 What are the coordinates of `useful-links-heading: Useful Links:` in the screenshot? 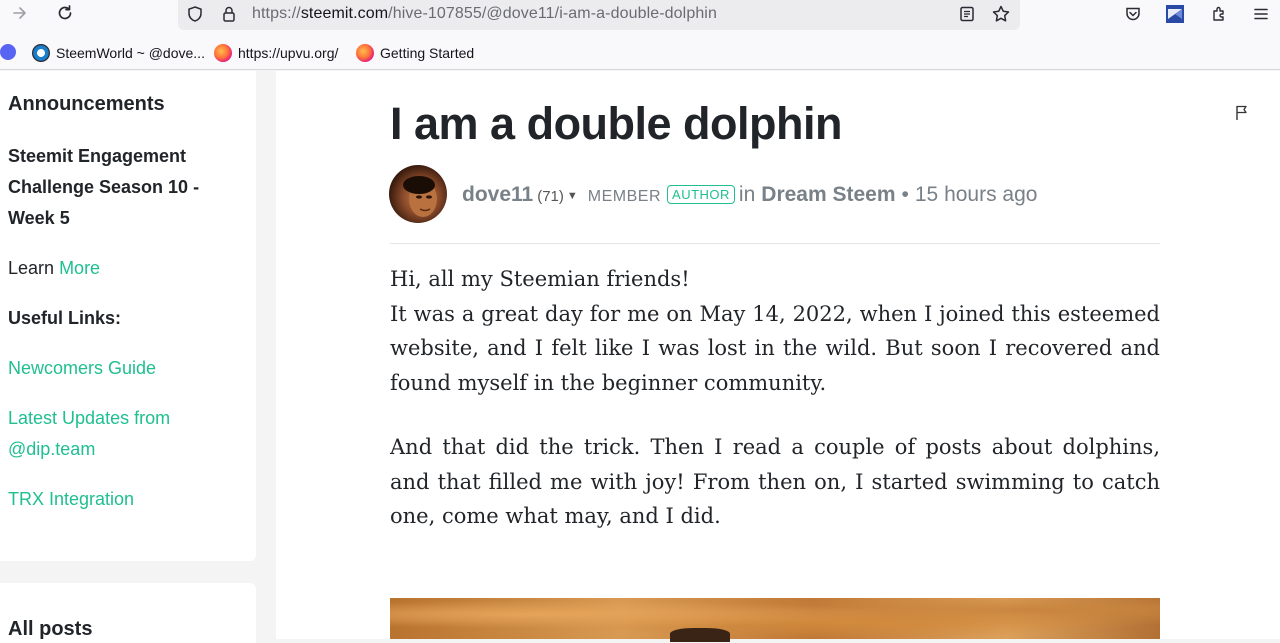 It's located at (65, 318).